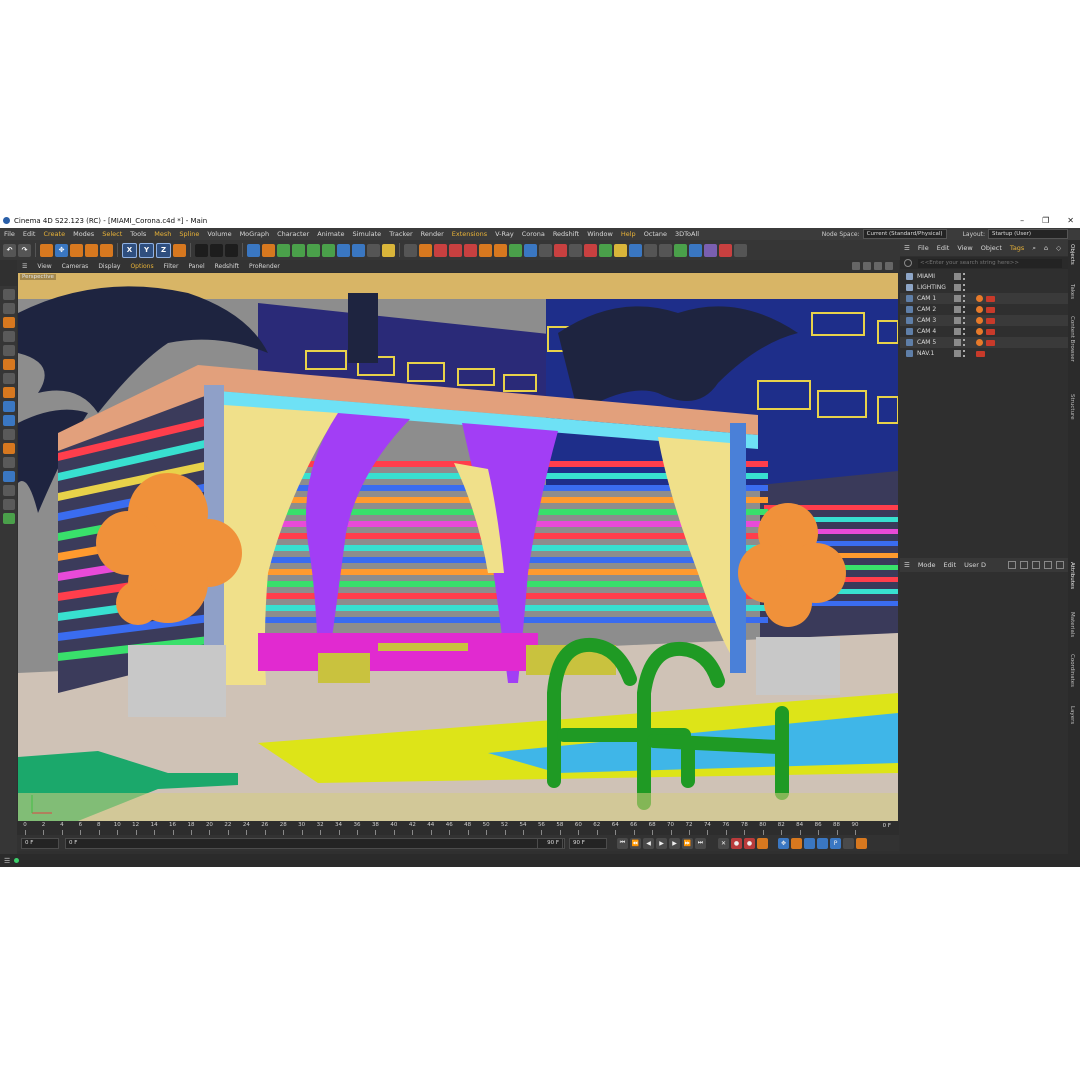 This screenshot has height=1080, width=1080. I want to click on y-axis-lock-button: Y, so click(146, 250).